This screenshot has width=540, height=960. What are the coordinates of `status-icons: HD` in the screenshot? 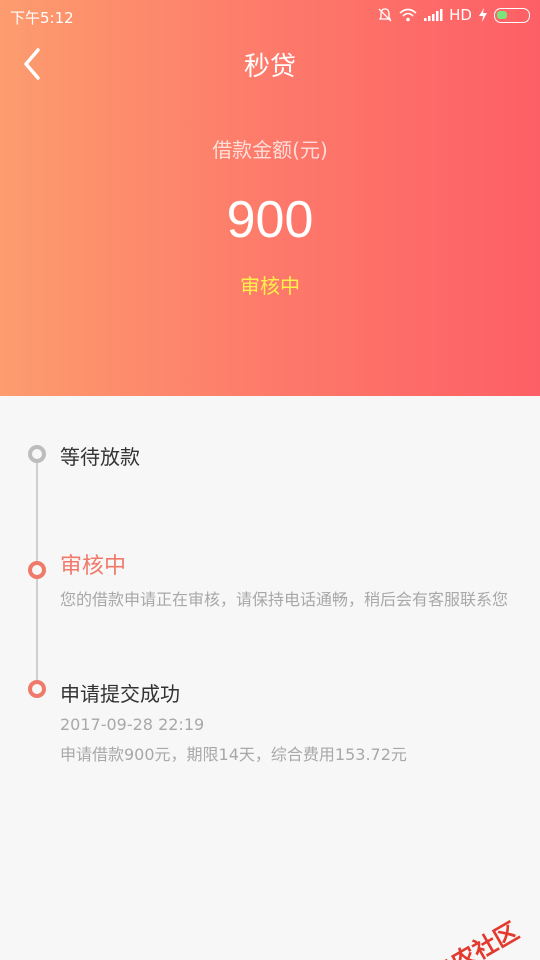 It's located at (453, 15).